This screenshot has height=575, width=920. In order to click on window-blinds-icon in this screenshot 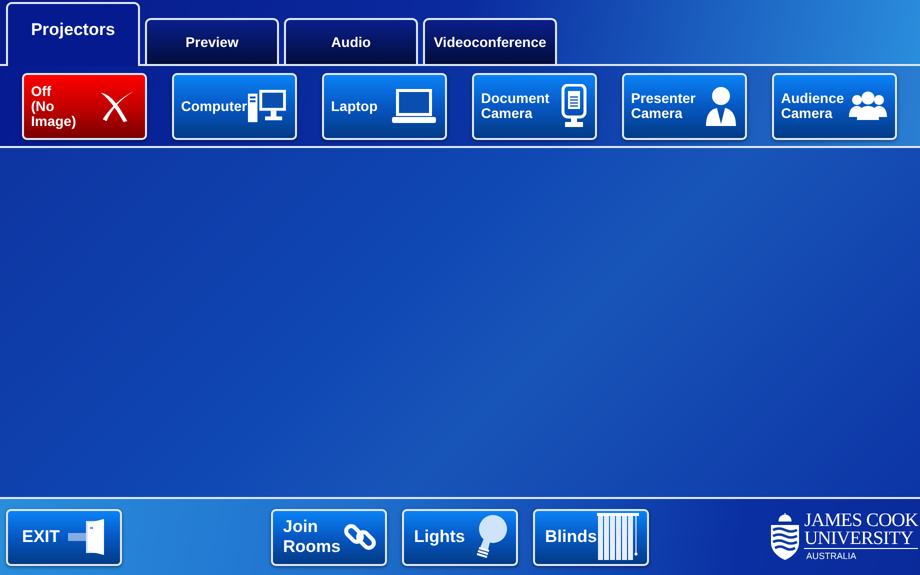, I will do `click(618, 537)`.